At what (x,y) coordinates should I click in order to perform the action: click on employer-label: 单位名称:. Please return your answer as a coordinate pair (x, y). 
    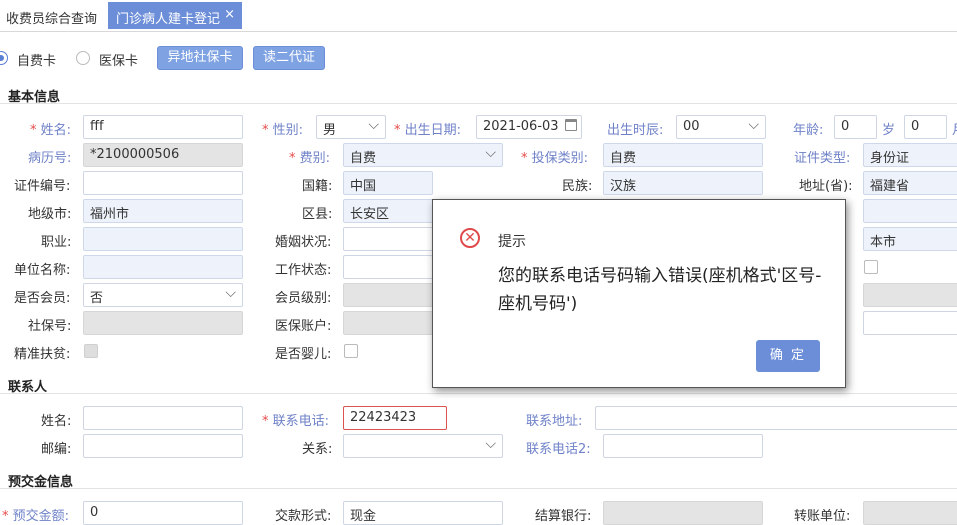
    Looking at the image, I should click on (42, 270).